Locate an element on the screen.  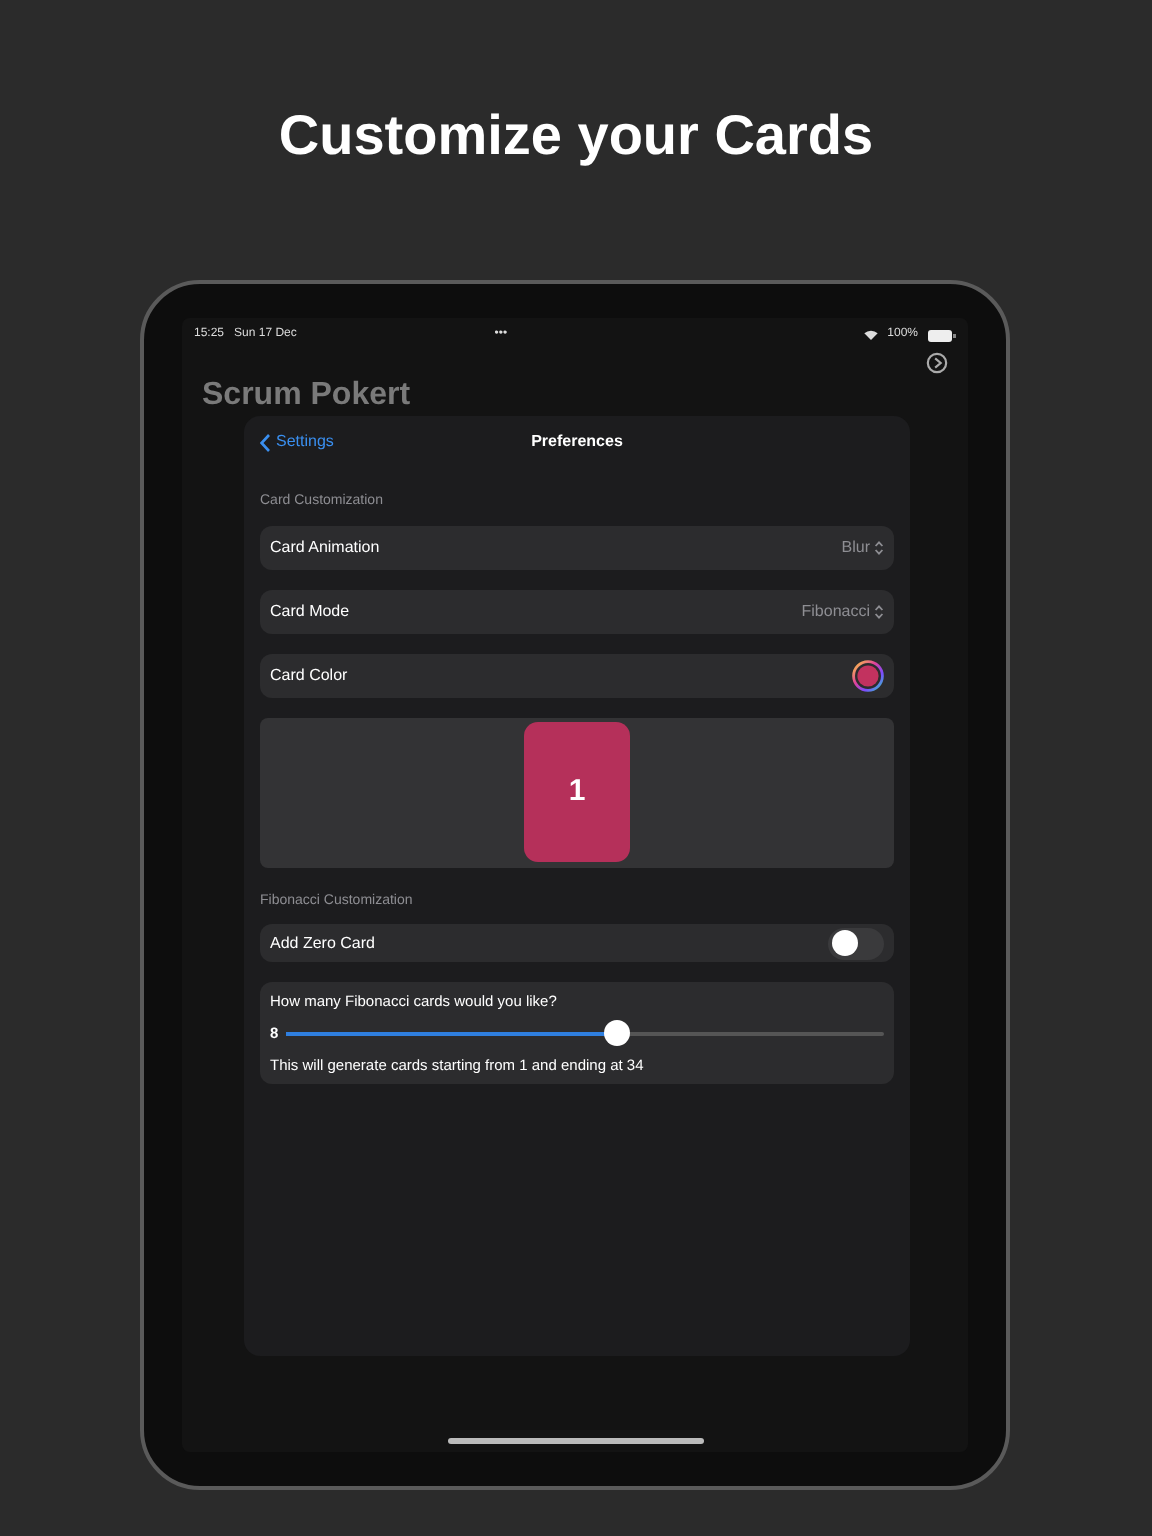
picker-button: Fibonacci is located at coordinates (842, 611).